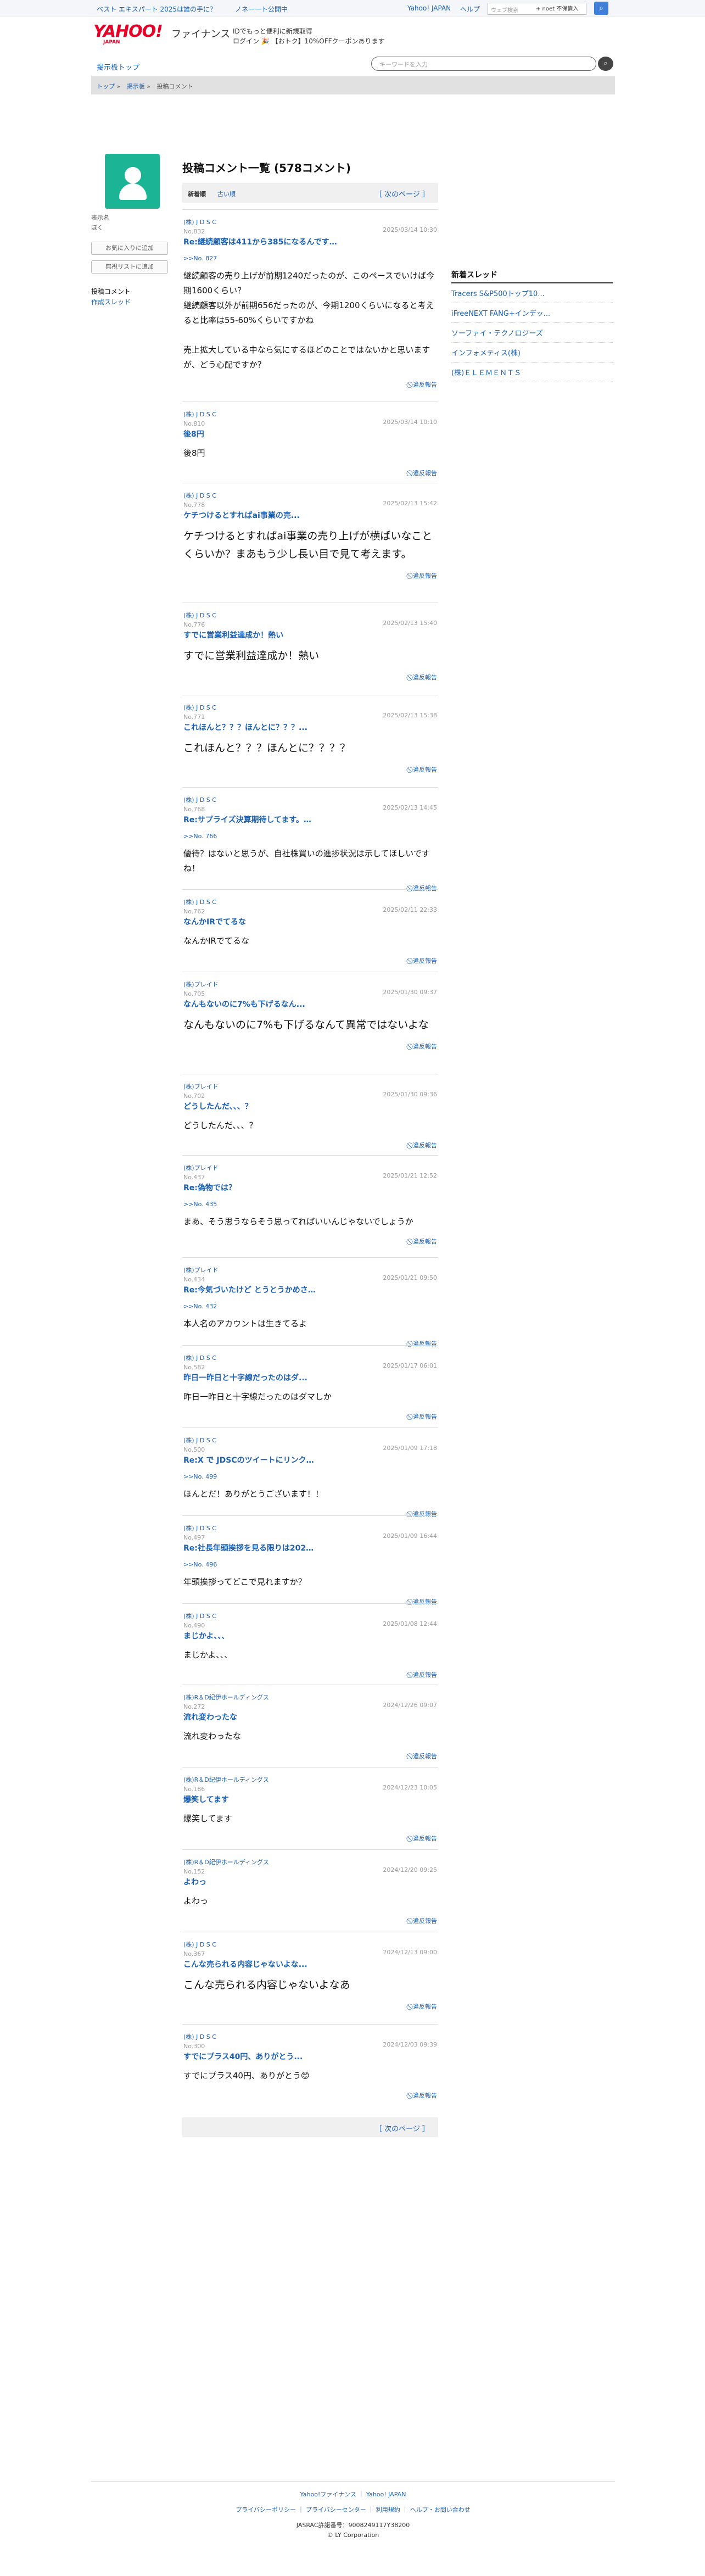 The width and height of the screenshot is (705, 2576). I want to click on note-link: ノネーート公開中, so click(261, 9).